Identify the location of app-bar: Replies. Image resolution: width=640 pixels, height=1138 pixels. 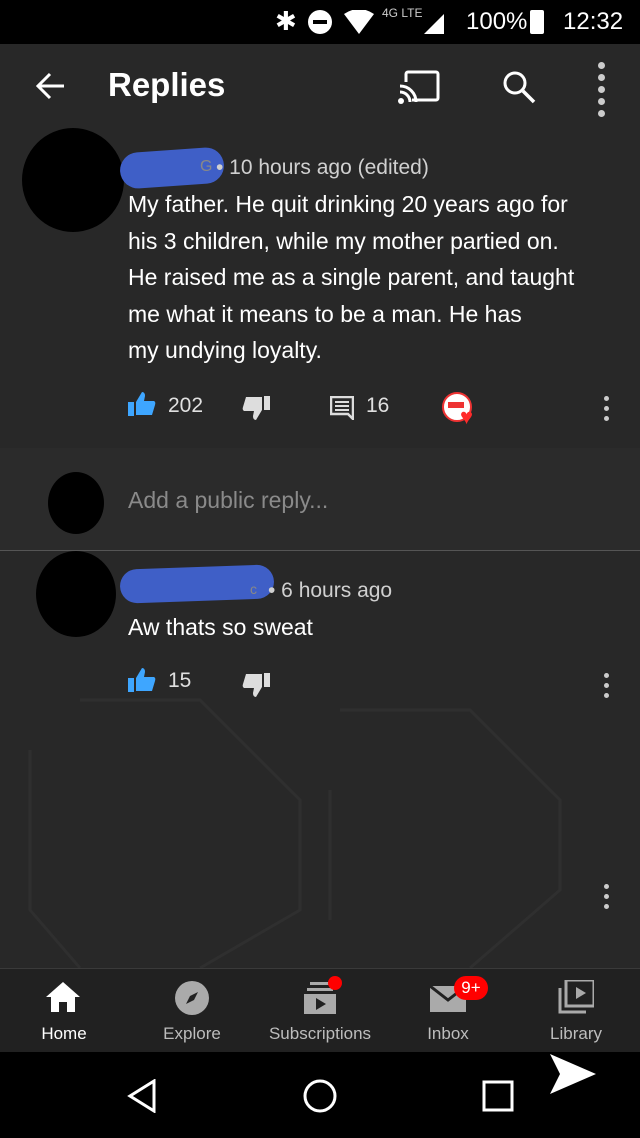
(320, 86).